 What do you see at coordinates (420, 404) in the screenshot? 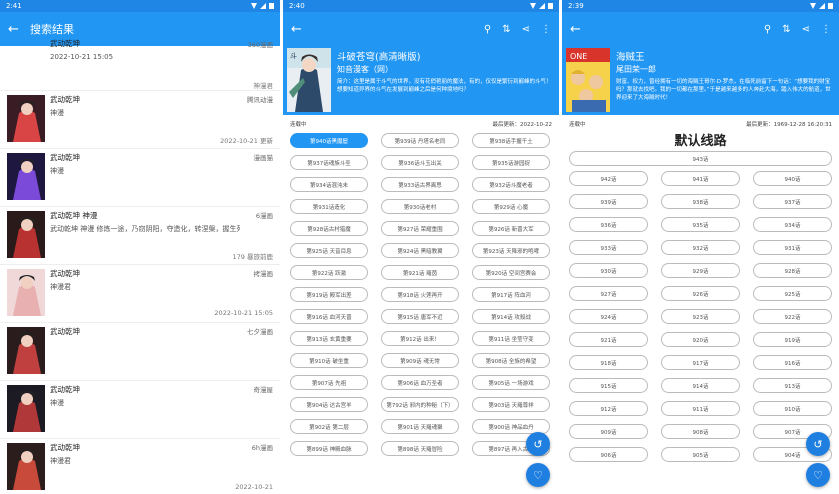
I see `chapter-chip: 第792话 邪内的种秘（下）` at bounding box center [420, 404].